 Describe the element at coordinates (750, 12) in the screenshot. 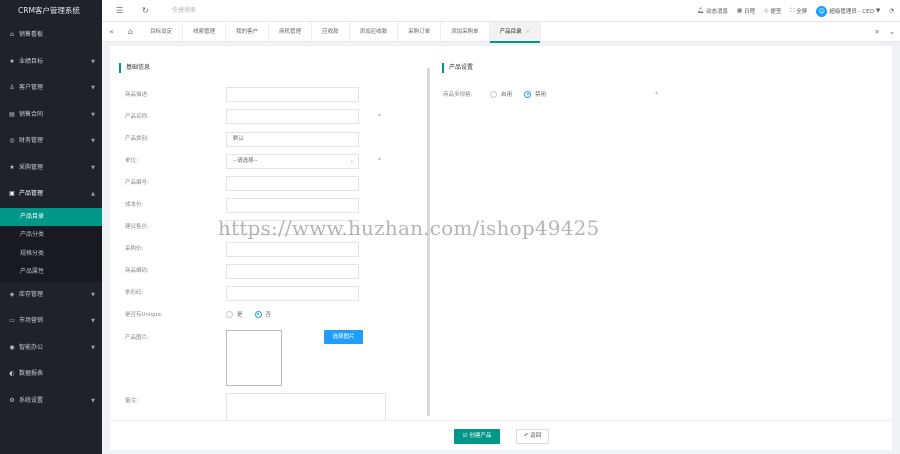

I see `calendar-label: 日程` at that location.